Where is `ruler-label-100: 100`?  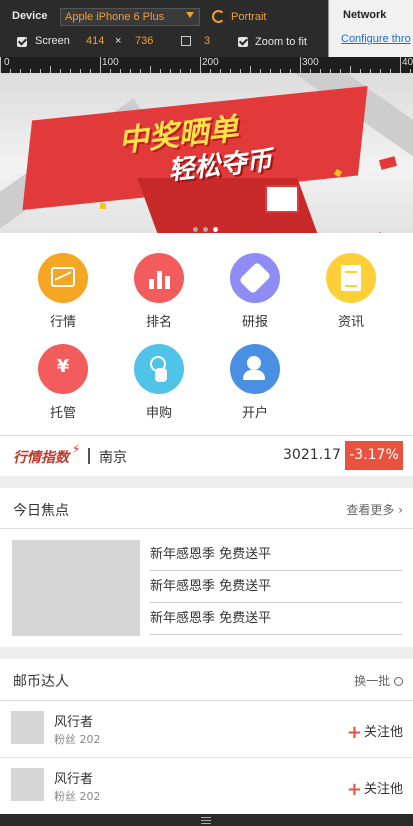
ruler-label-100: 100 is located at coordinates (110, 62).